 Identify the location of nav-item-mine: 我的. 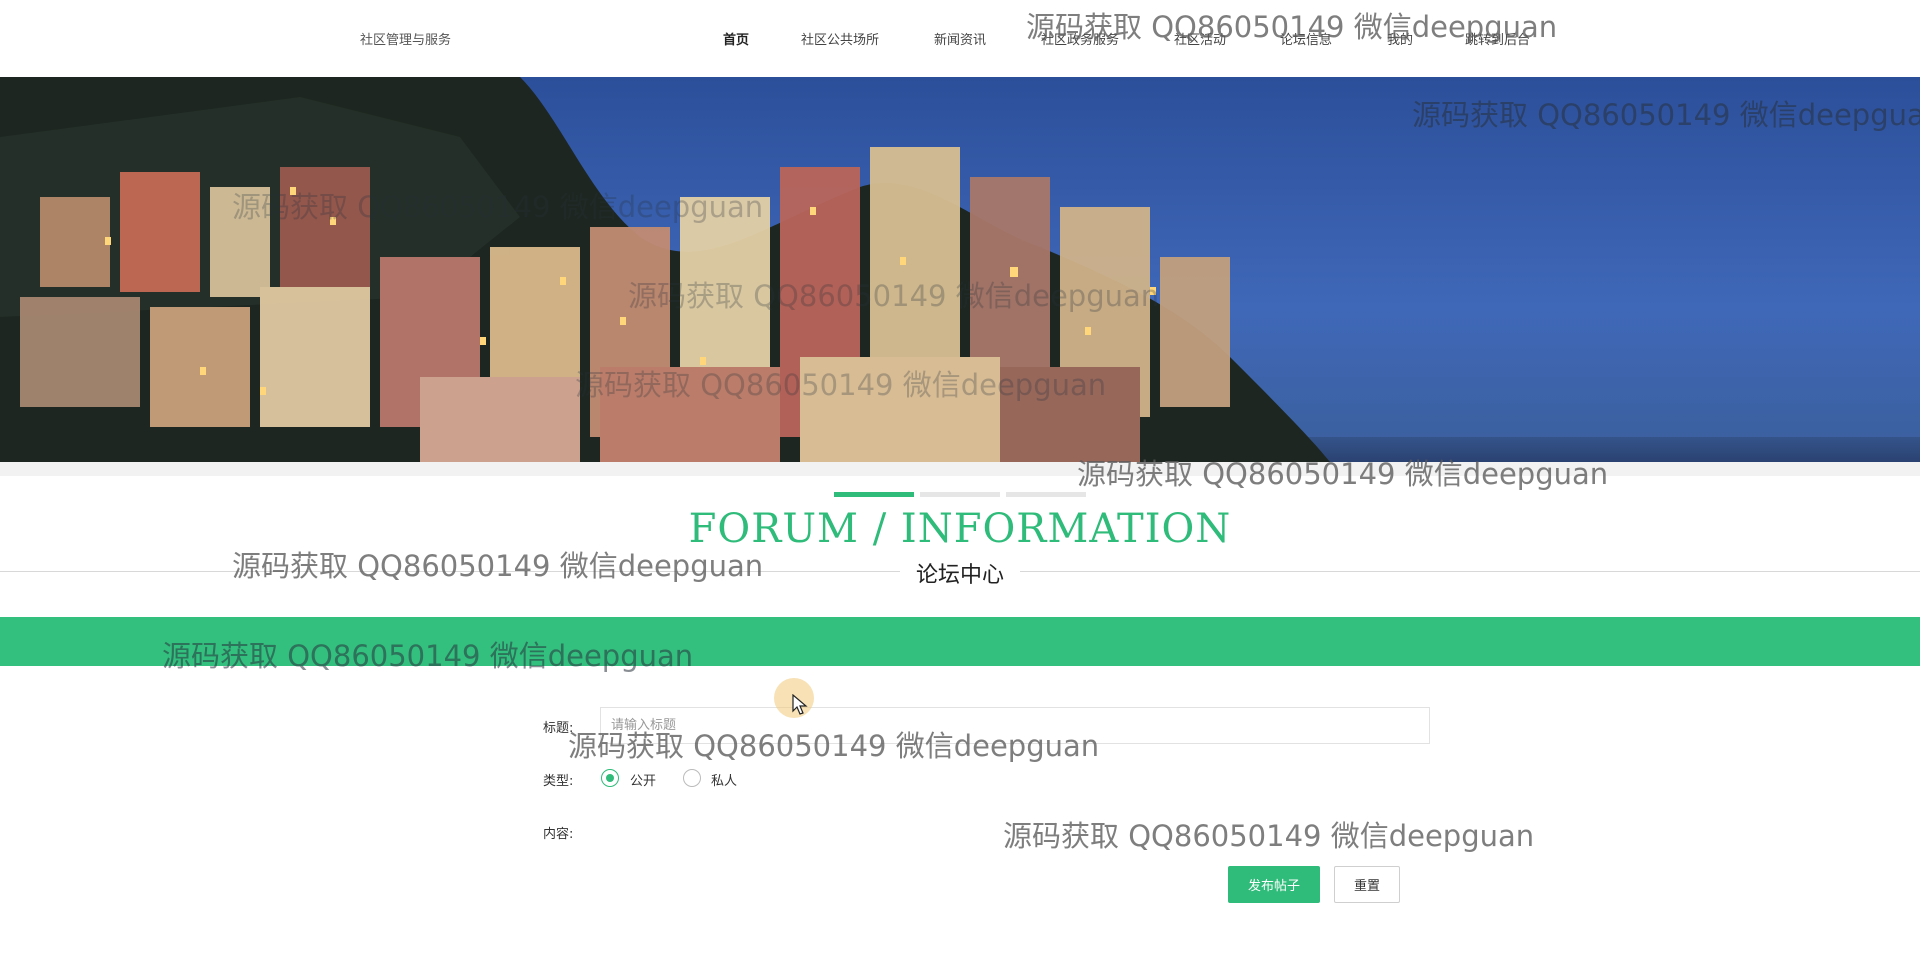
(1400, 38).